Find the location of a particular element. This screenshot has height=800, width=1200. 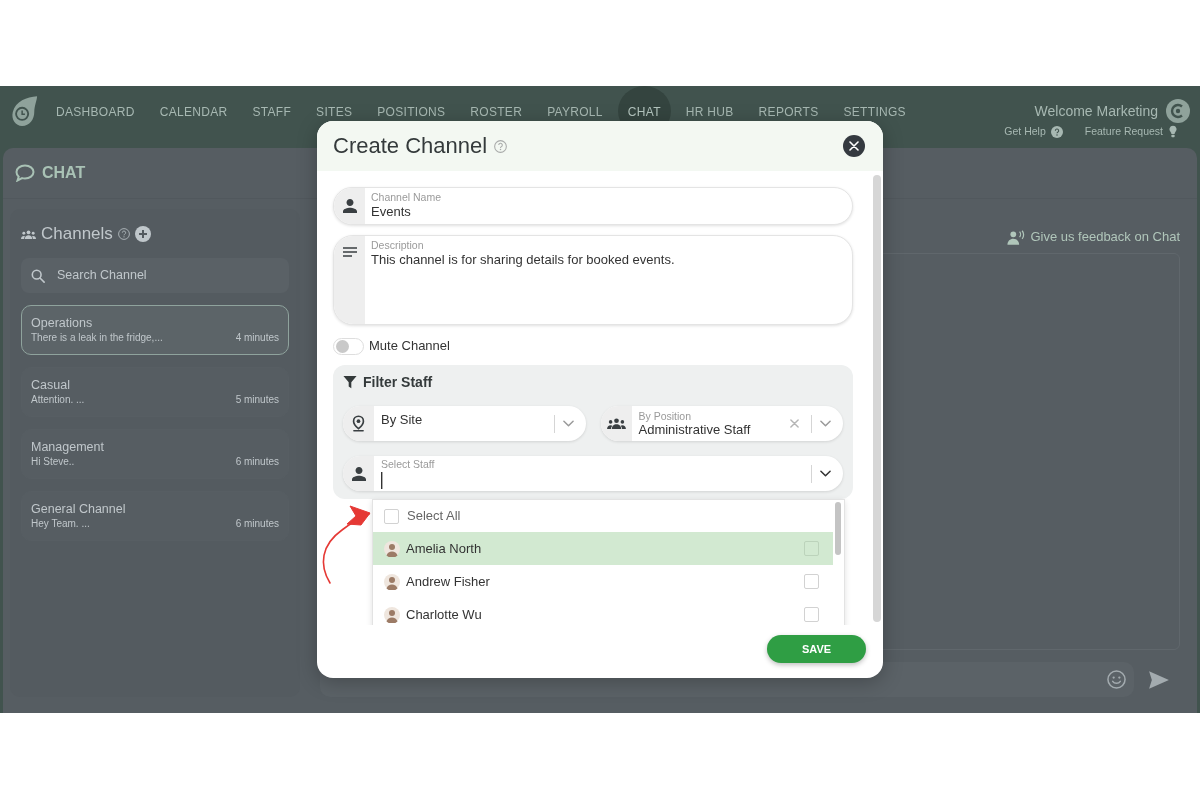

add-channel-icon is located at coordinates (142, 234).